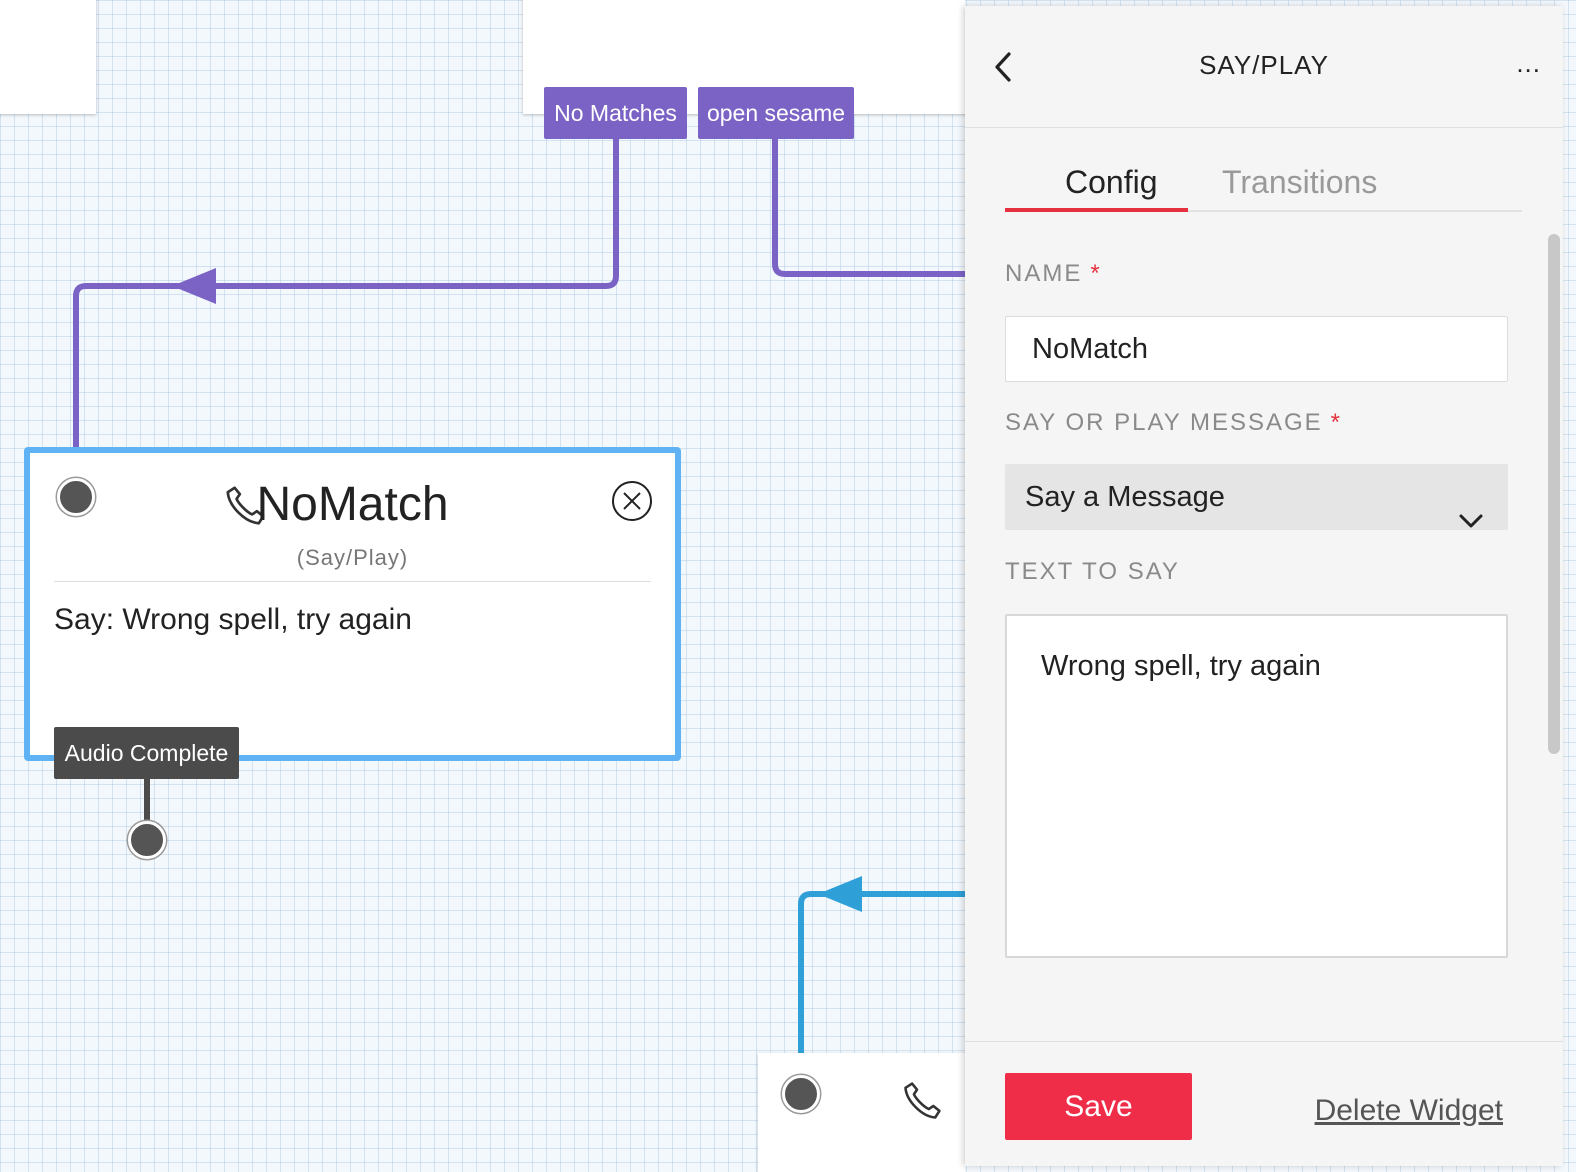 The image size is (1576, 1172). I want to click on widget-title: NoMatch, so click(352, 504).